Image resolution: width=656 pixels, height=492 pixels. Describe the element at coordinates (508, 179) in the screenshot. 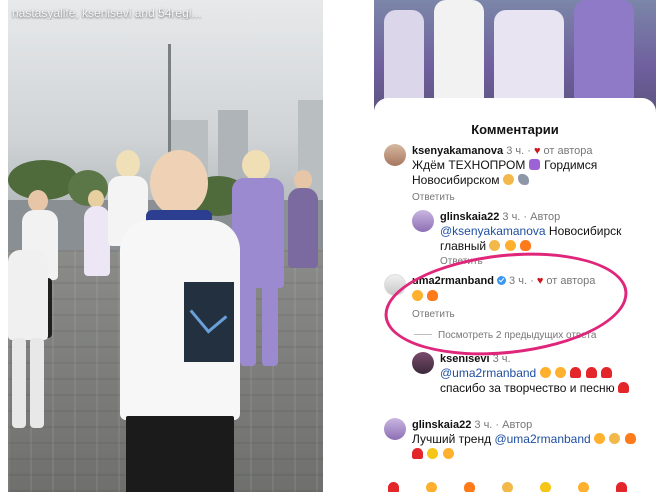

I see `hands-icon` at that location.